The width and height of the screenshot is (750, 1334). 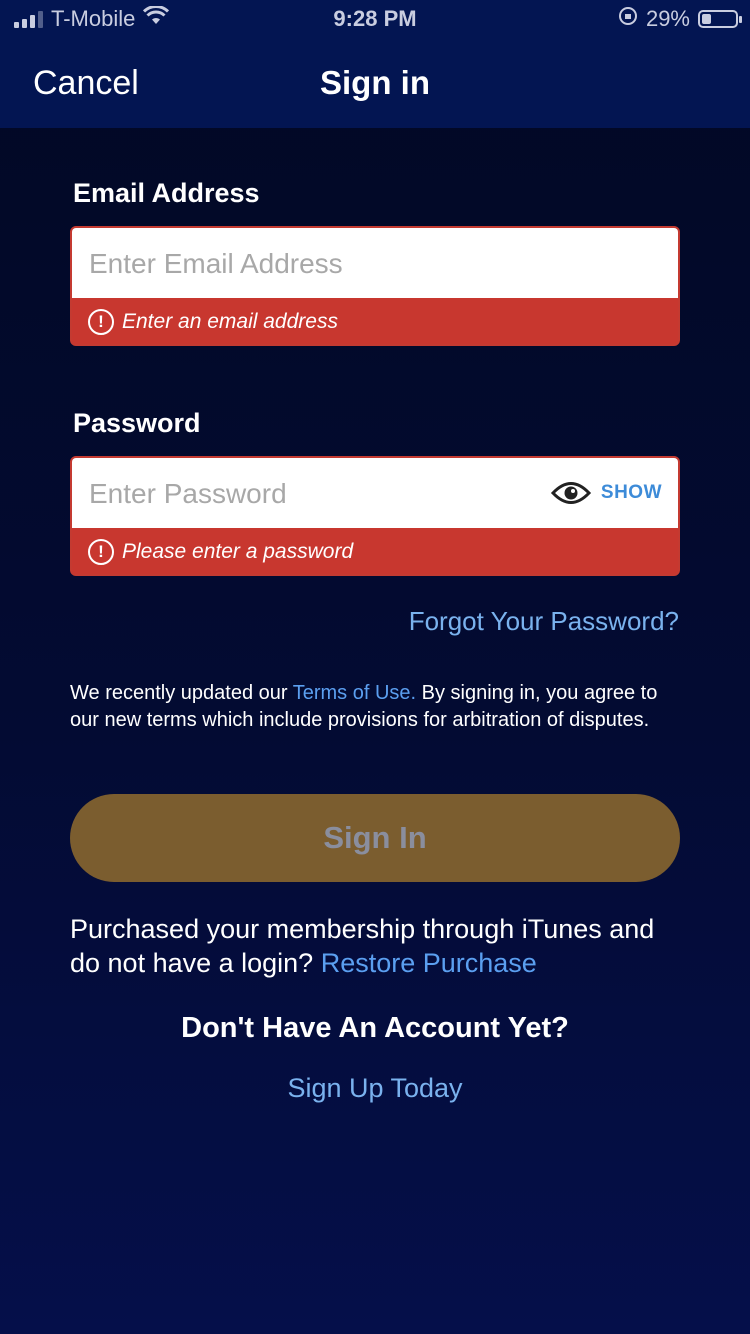 I want to click on battery-level, so click(x=706, y=19).